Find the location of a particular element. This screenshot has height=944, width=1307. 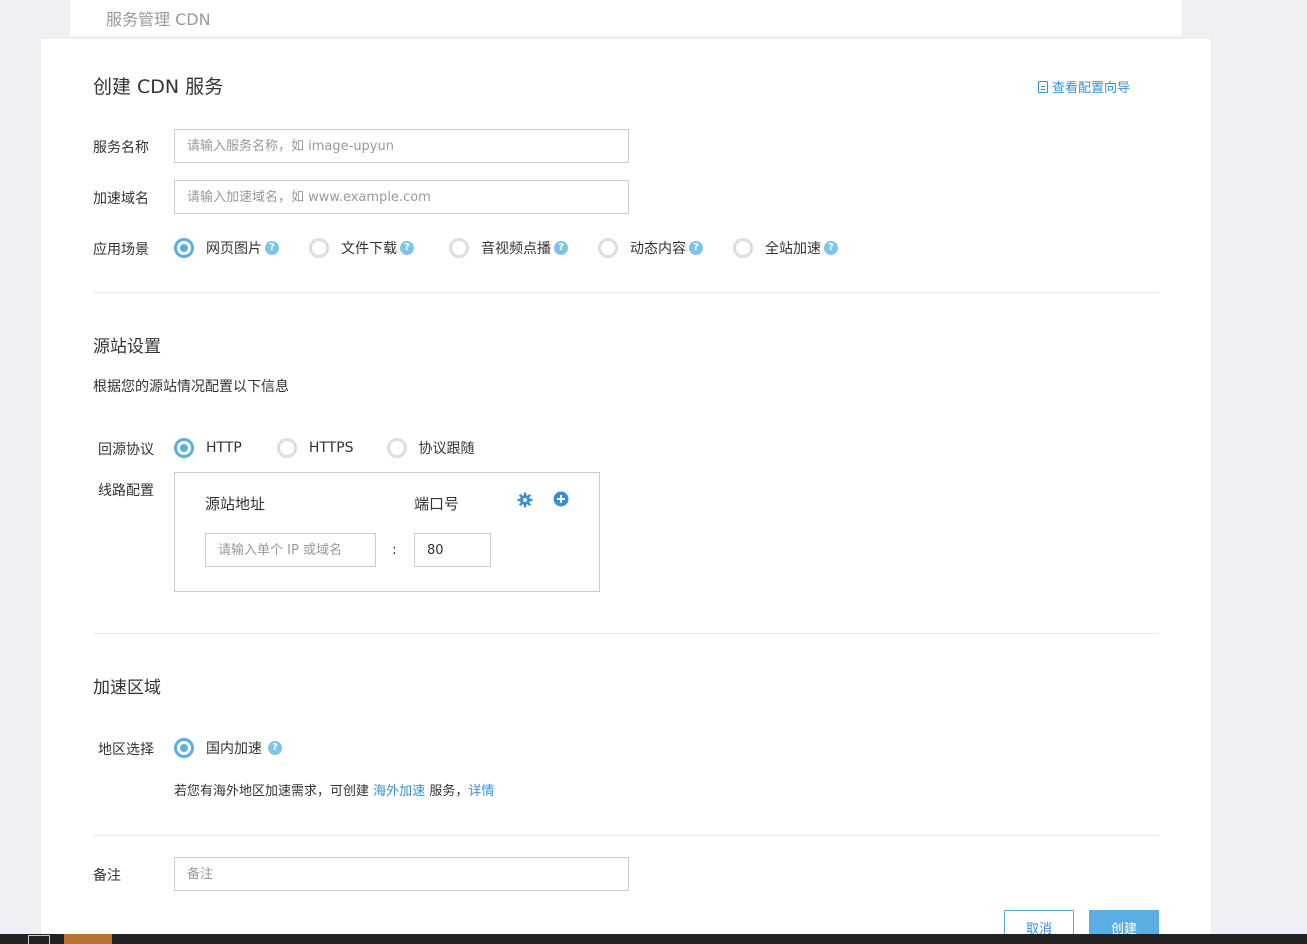

config-guide-link: 查看配置向导 is located at coordinates (1083, 86).